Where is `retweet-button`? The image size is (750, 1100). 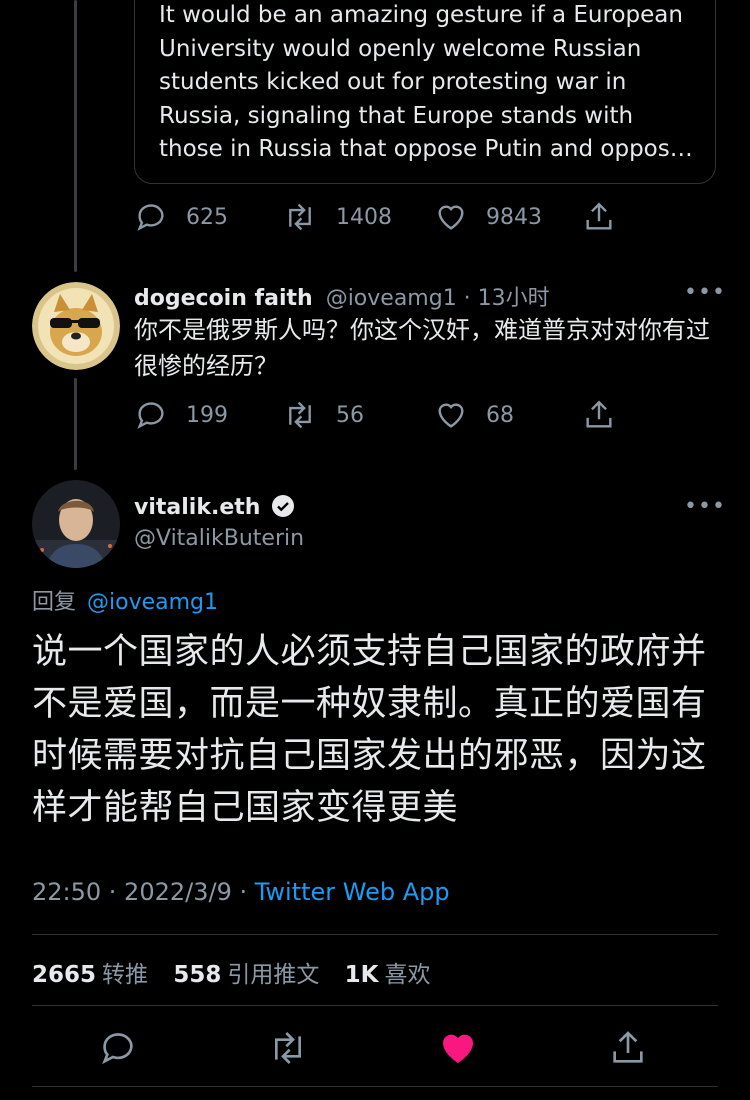
retweet-button is located at coordinates (288, 1050).